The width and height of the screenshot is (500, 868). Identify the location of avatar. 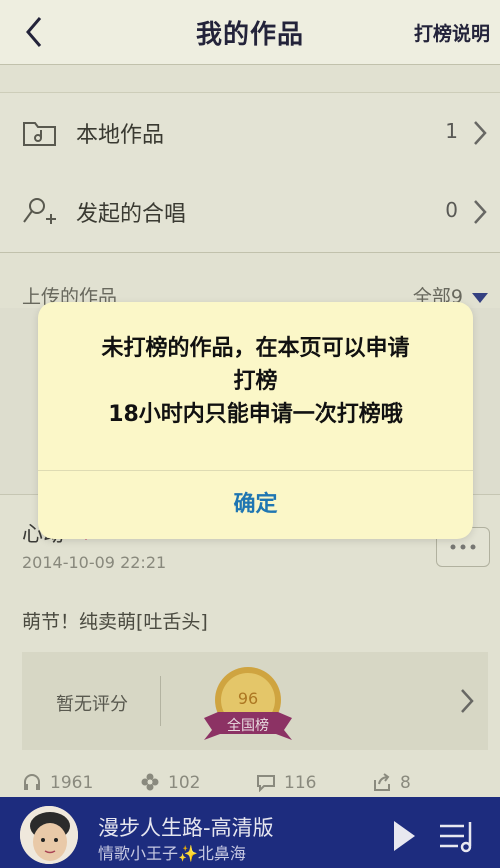
(49, 835).